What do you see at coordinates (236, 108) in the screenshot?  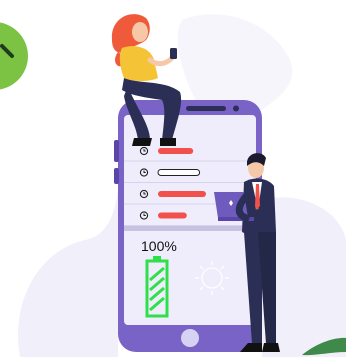 I see `phone-camera` at bounding box center [236, 108].